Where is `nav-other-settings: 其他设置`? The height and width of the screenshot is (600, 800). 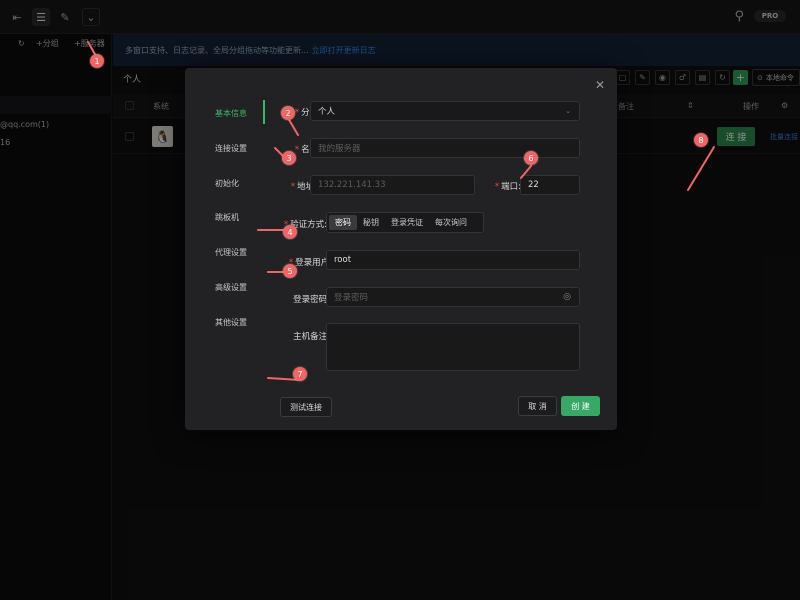
nav-other-settings: 其他设置 is located at coordinates (231, 322).